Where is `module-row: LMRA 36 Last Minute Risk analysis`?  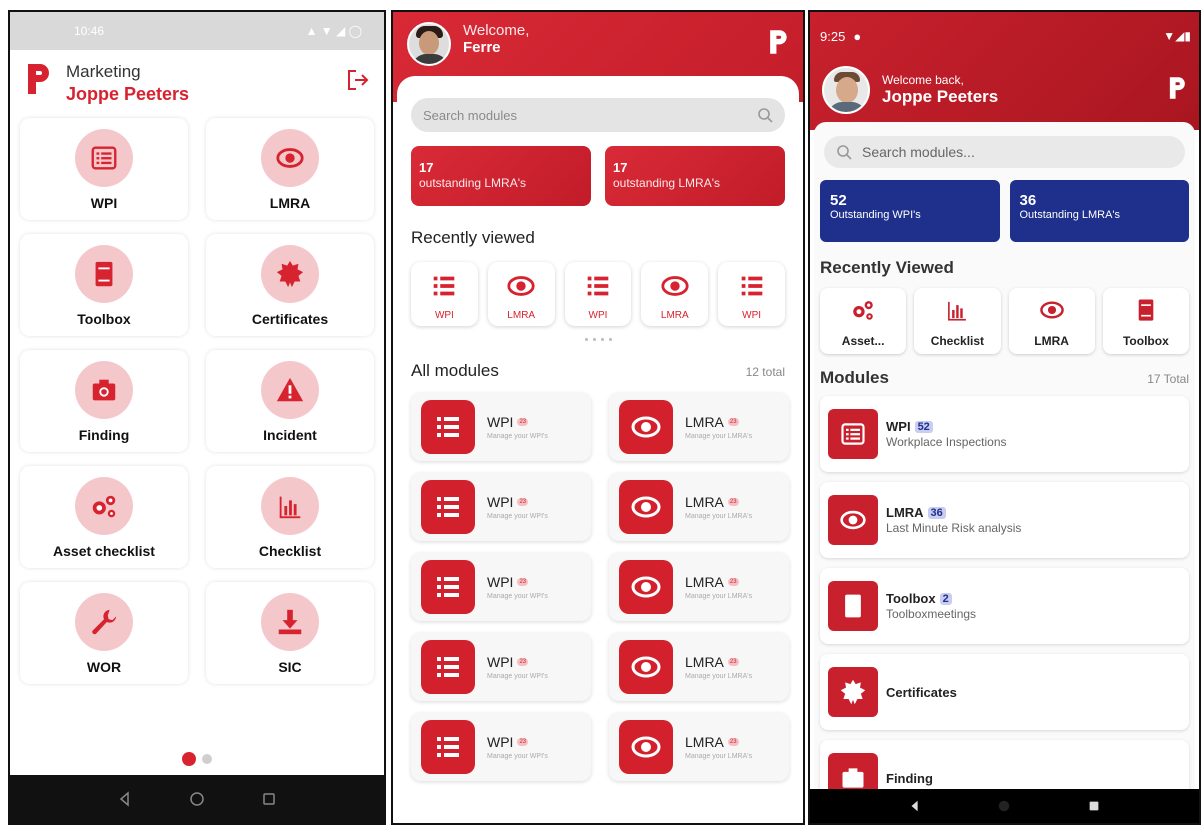
module-row: LMRA 36 Last Minute Risk analysis is located at coordinates (1004, 520).